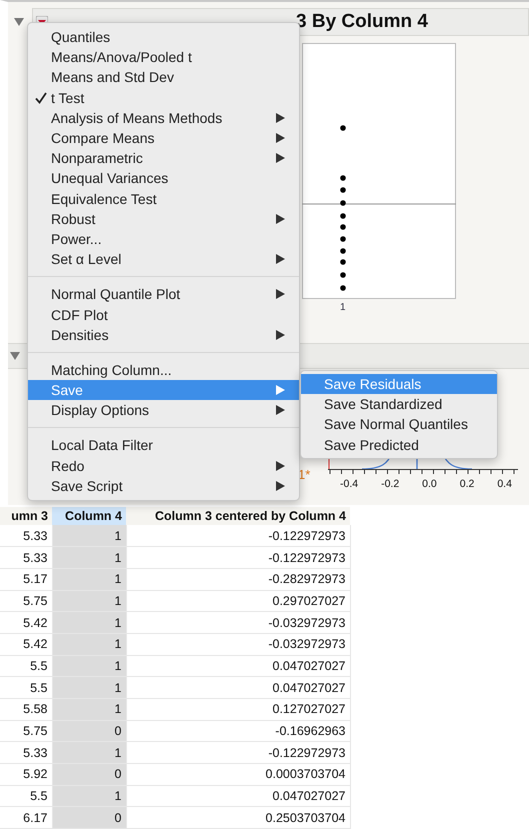  Describe the element at coordinates (163, 138) in the screenshot. I see `menu-item: Compare Means` at that location.